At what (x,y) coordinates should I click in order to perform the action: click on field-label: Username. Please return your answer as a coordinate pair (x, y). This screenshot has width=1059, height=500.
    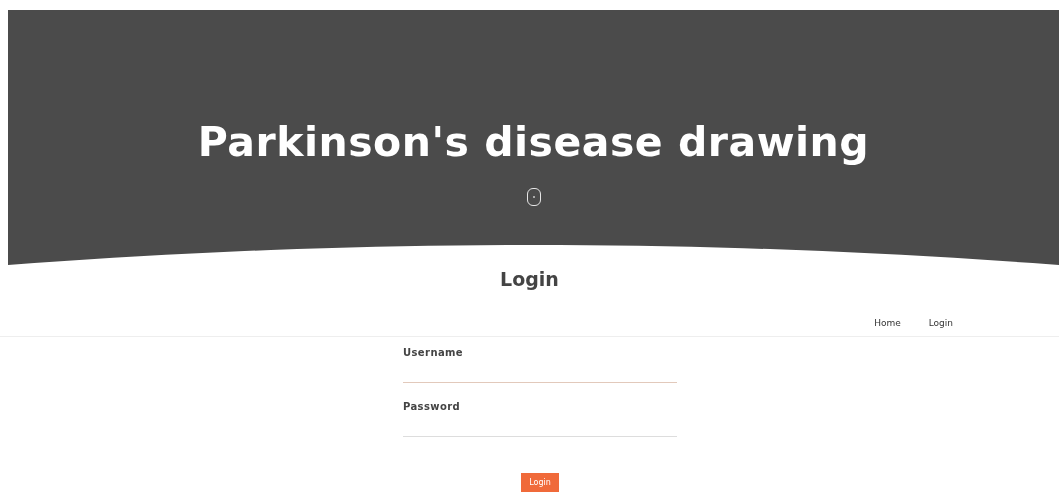
    Looking at the image, I should click on (434, 352).